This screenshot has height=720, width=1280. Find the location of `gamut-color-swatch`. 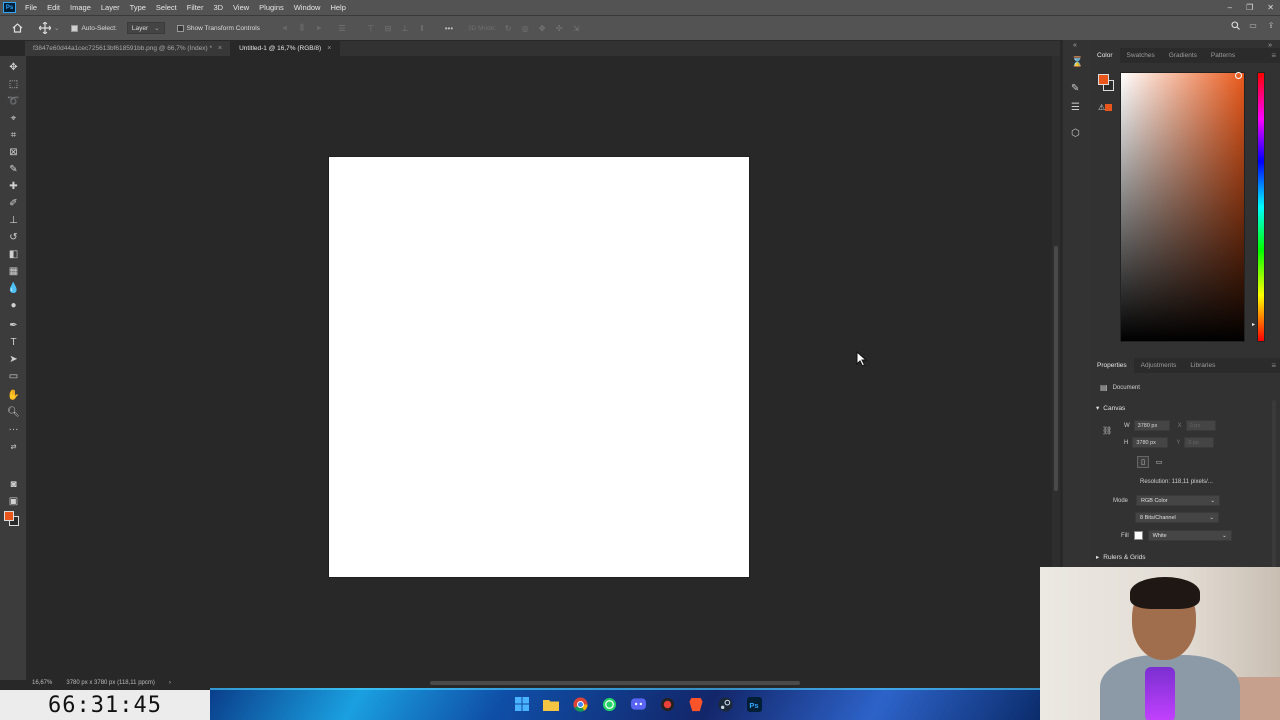

gamut-color-swatch is located at coordinates (1108, 107).